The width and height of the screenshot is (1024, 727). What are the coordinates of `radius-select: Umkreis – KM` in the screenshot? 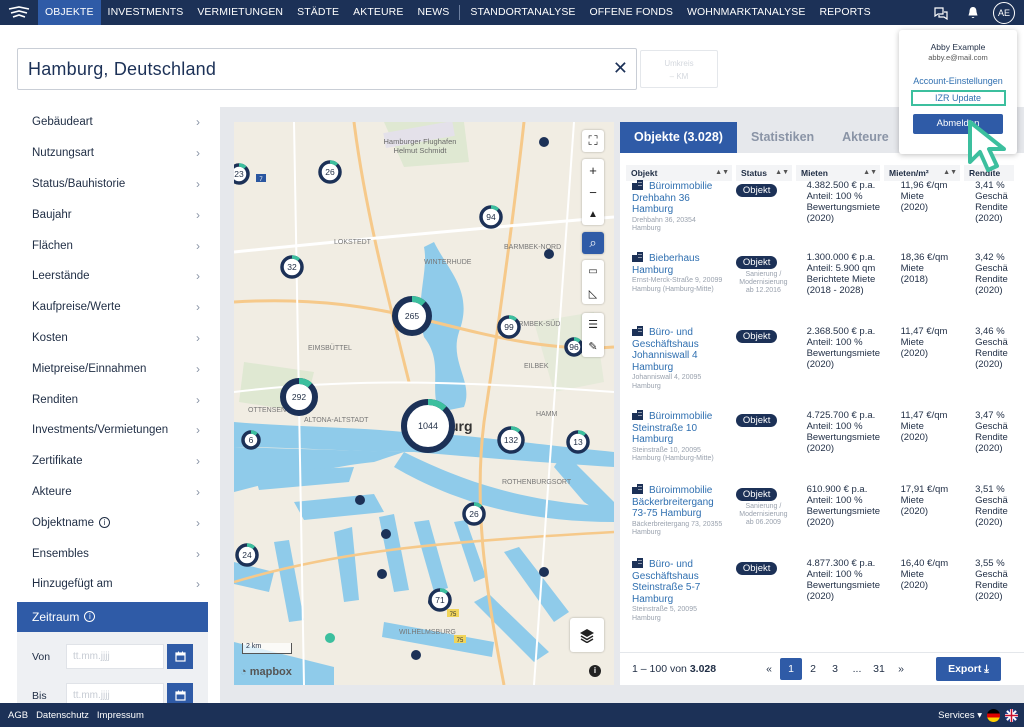 It's located at (679, 69).